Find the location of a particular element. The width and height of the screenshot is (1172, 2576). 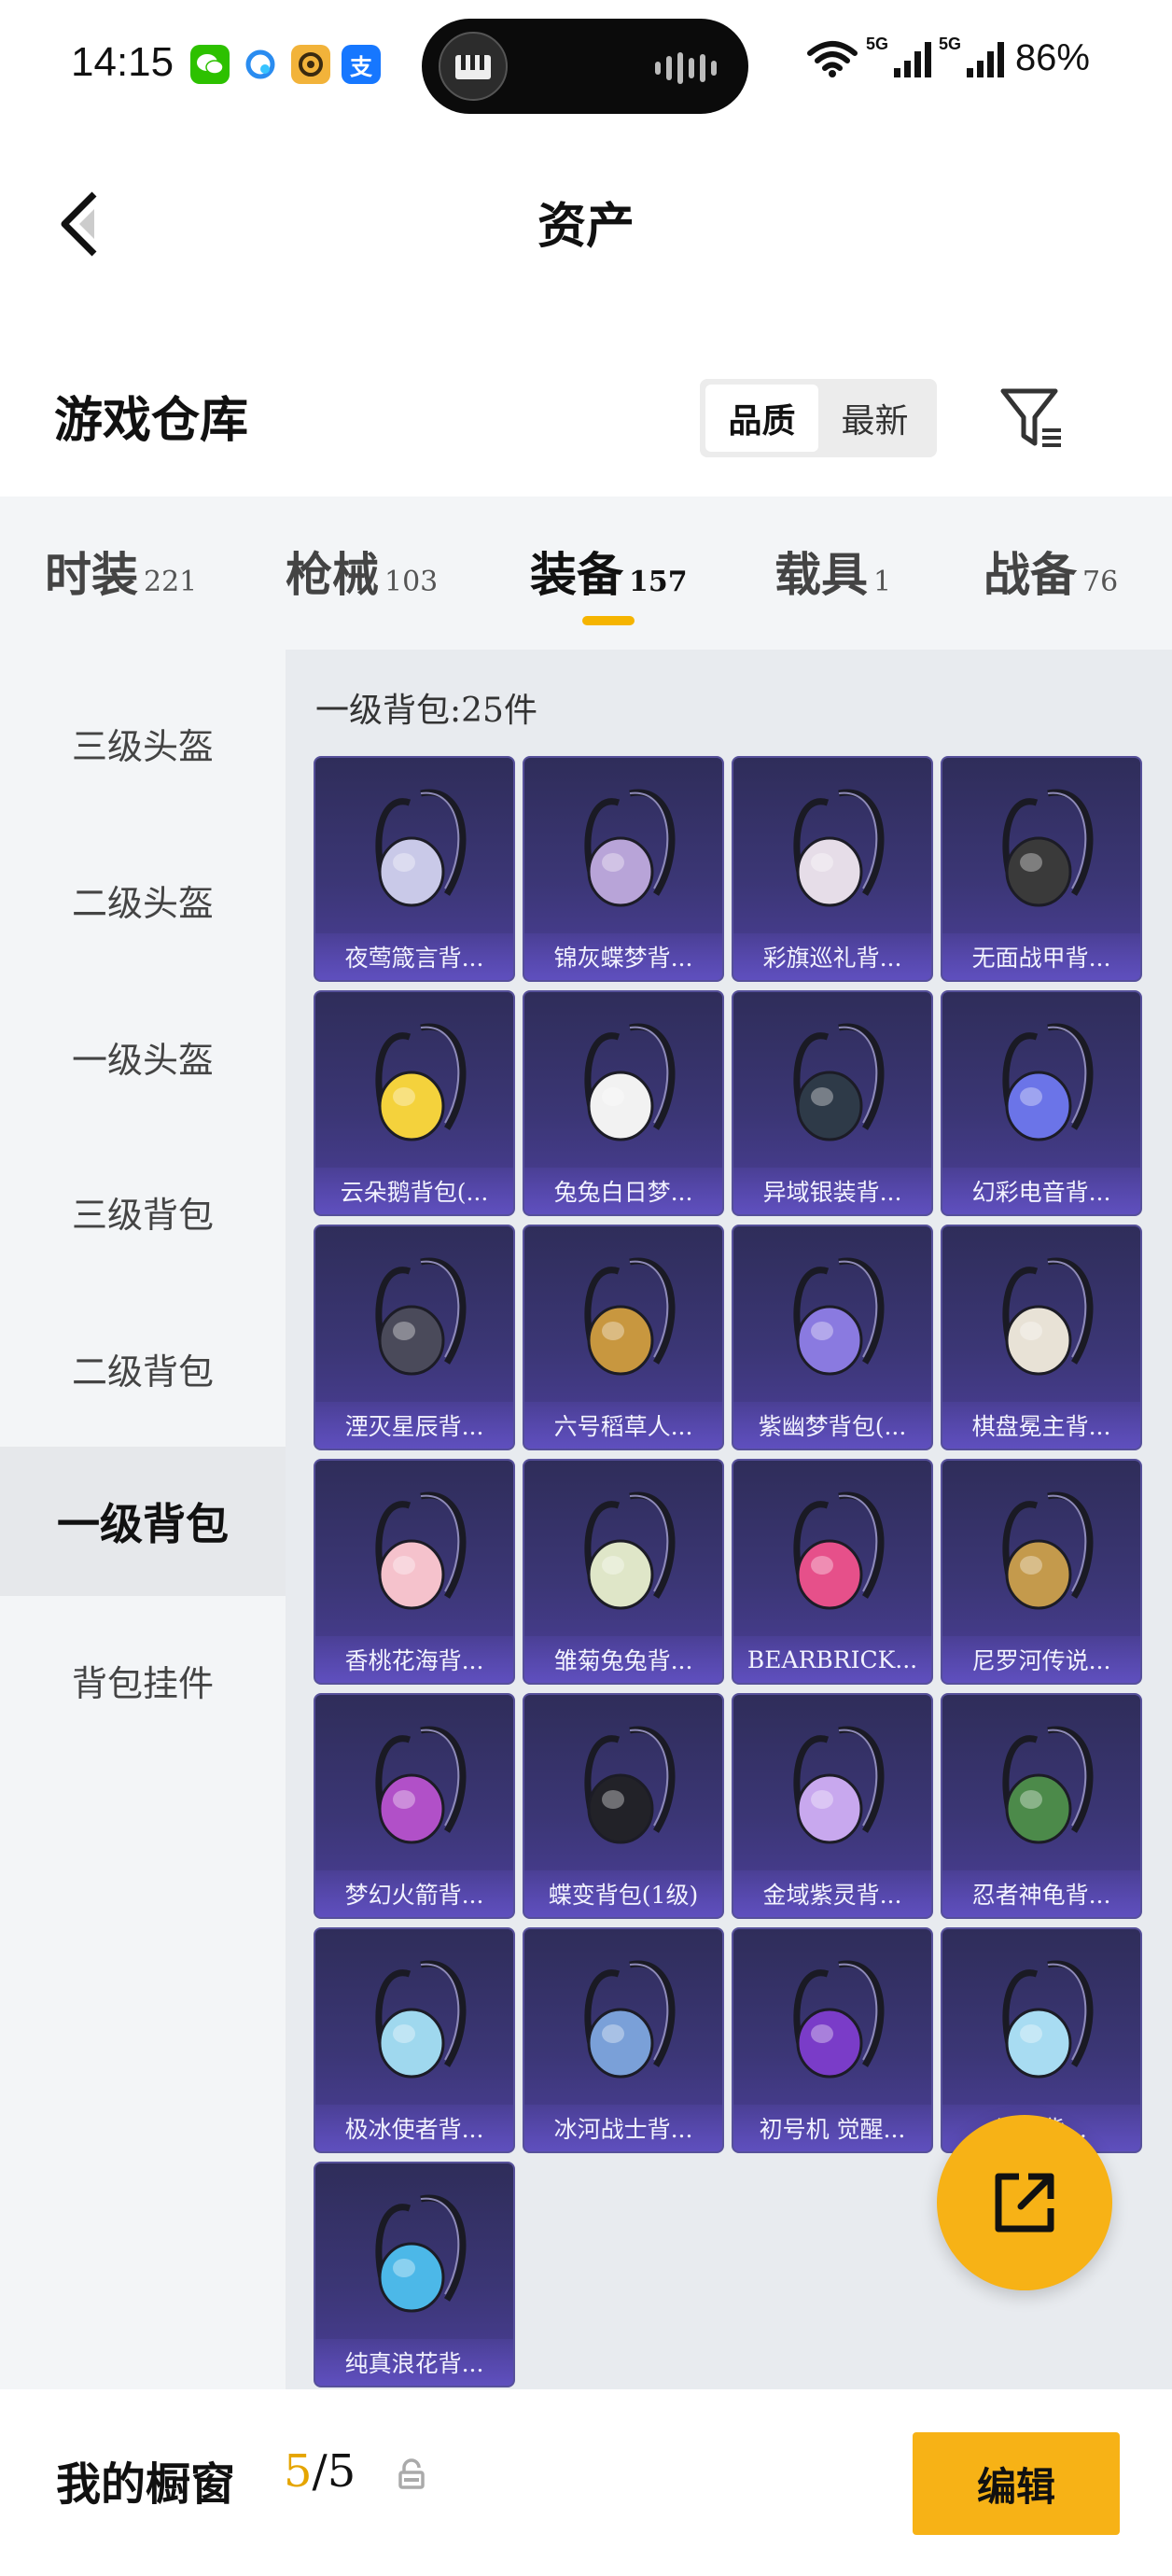

header: 资产 is located at coordinates (586, 219).